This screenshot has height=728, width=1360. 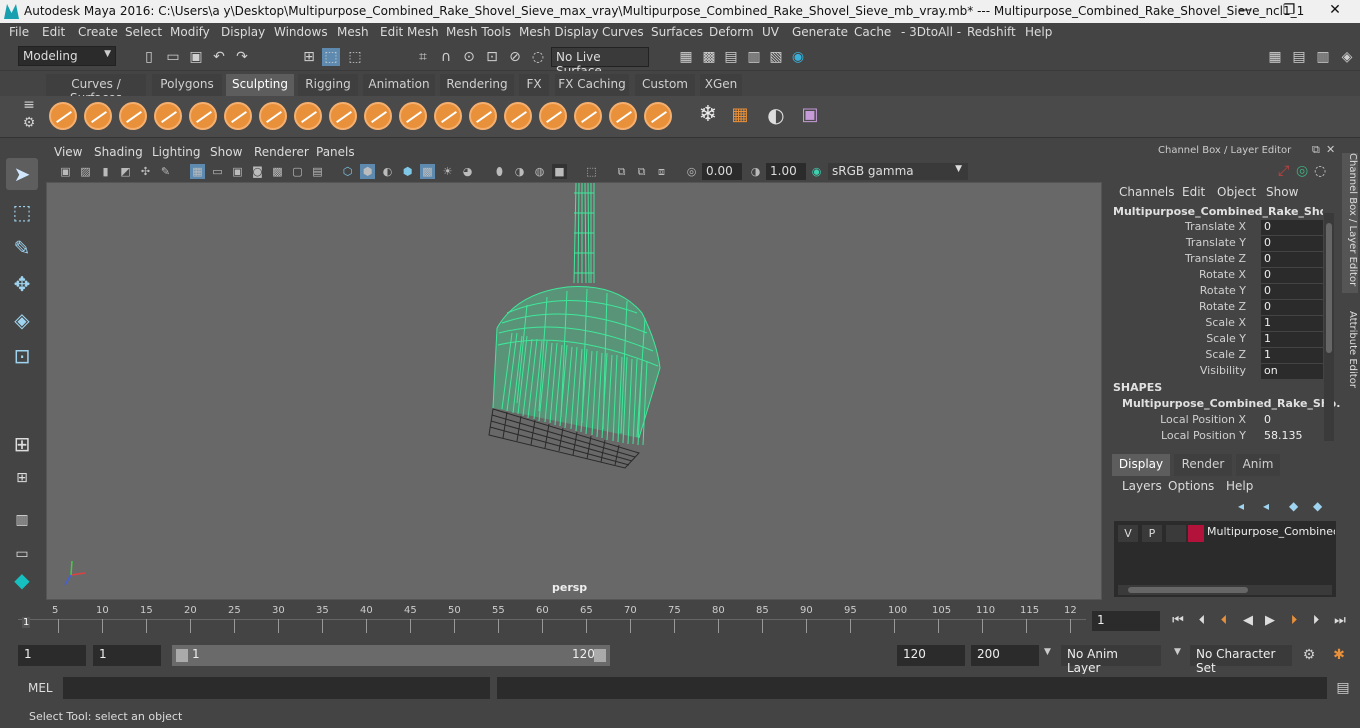 What do you see at coordinates (1283, 171) in the screenshot?
I see `axis-toggle-icon: ⤢` at bounding box center [1283, 171].